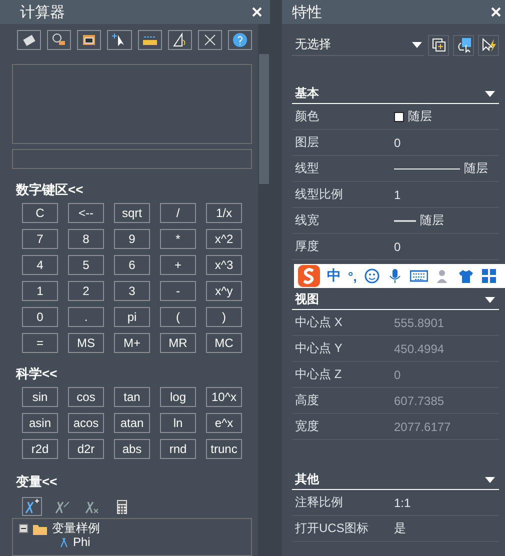 The image size is (505, 556). What do you see at coordinates (395, 300) in the screenshot?
I see `group-header: 视图` at bounding box center [395, 300].